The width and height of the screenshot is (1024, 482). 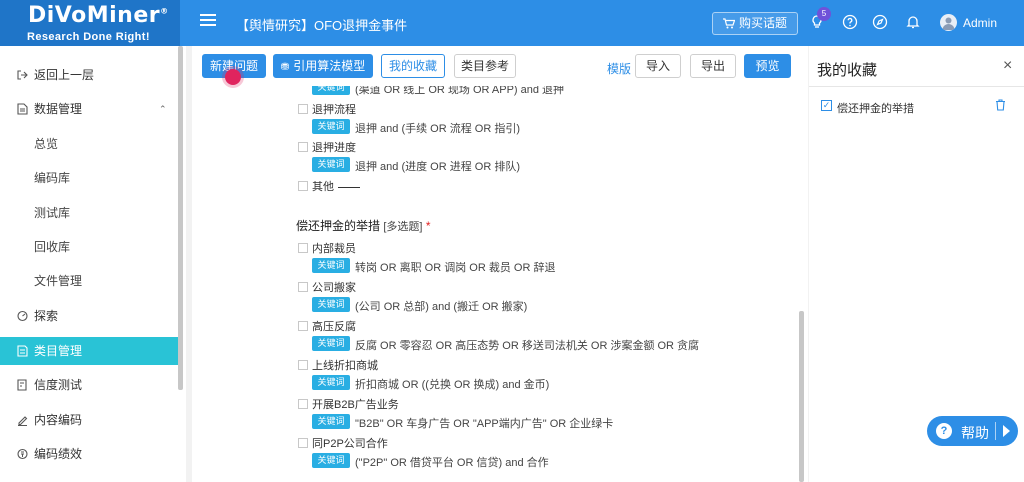 I want to click on cart-icon, so click(x=729, y=23).